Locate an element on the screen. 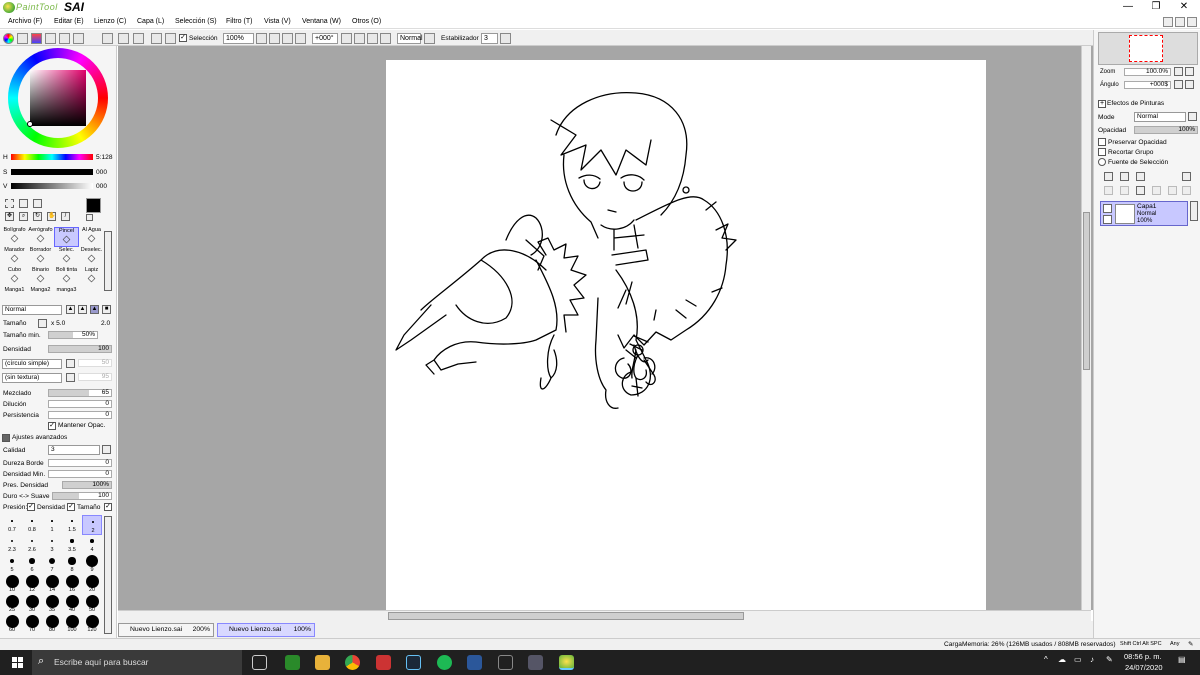 The image size is (1200, 675). pres-densidad-slider: 100% is located at coordinates (87, 485).